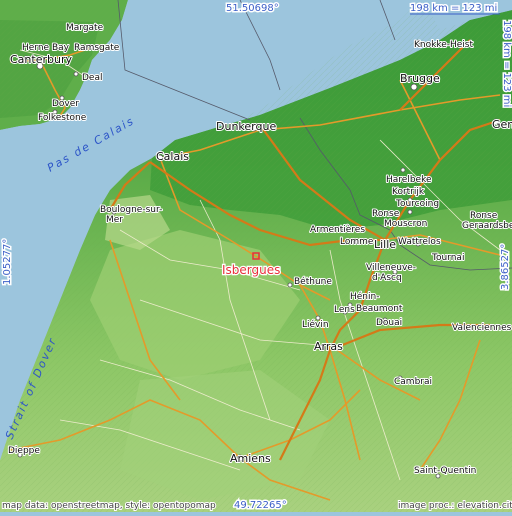  What do you see at coordinates (405, 224) in the screenshot?
I see `label-tourcoing: Mouscron` at bounding box center [405, 224].